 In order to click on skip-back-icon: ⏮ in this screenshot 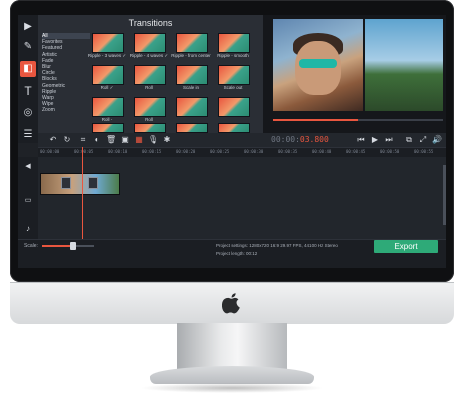, I will do `click(361, 140)`.